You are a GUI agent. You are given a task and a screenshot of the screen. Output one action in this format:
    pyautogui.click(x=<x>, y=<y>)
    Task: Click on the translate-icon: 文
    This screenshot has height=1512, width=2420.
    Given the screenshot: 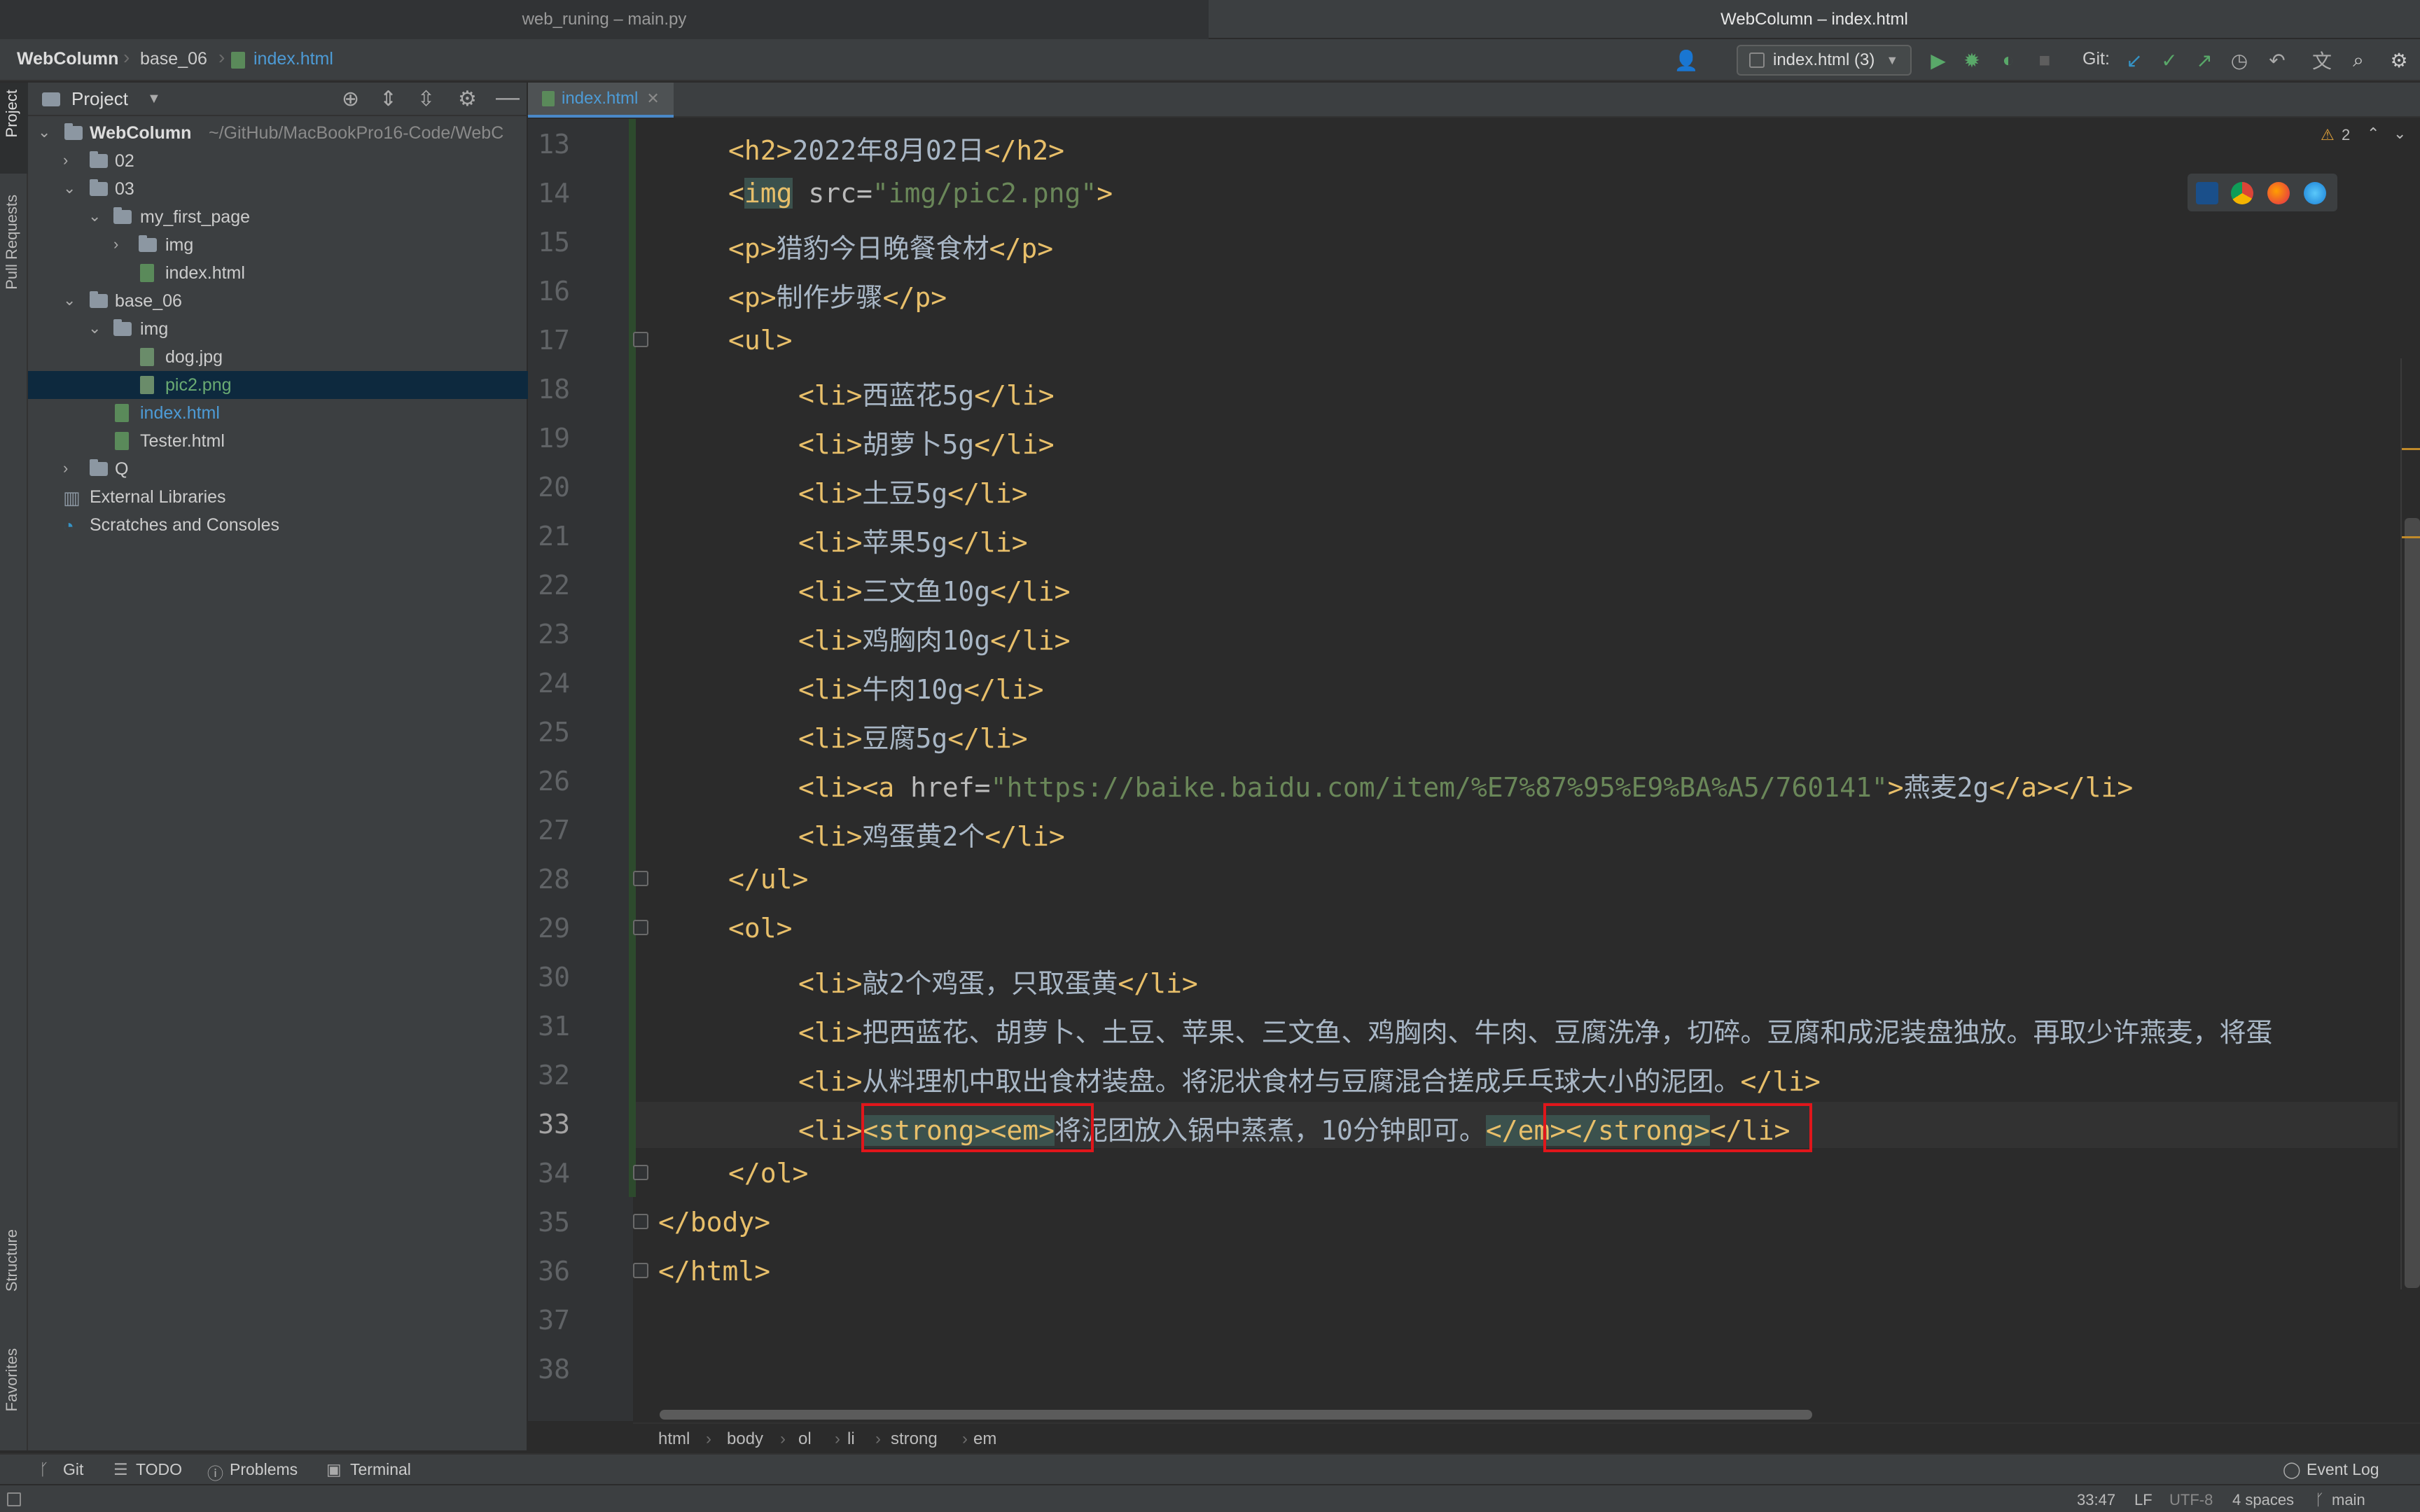 What is the action you would take?
    pyautogui.click(x=2322, y=60)
    